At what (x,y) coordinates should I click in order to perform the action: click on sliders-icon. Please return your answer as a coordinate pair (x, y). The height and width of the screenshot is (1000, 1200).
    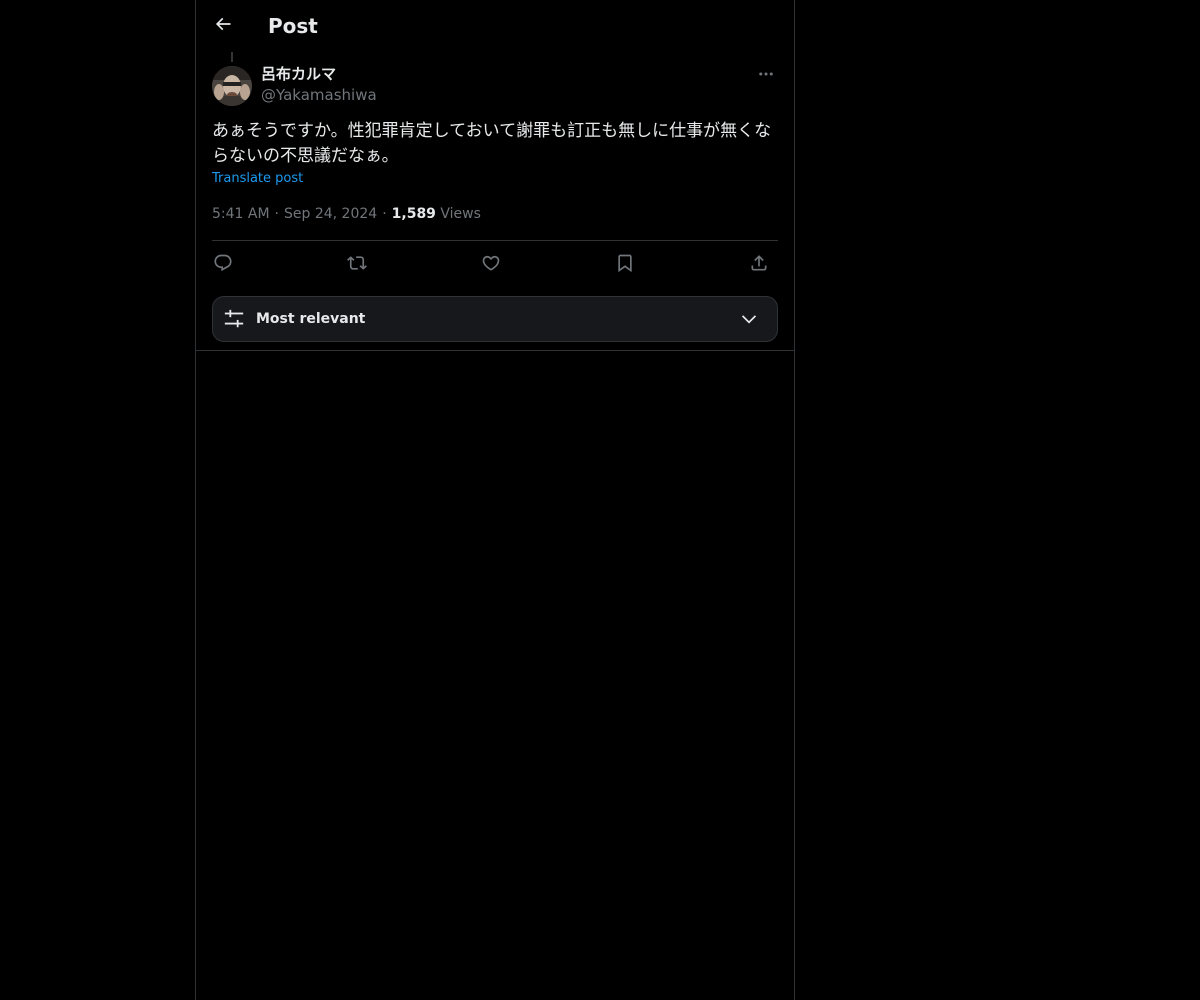
    Looking at the image, I should click on (234, 319).